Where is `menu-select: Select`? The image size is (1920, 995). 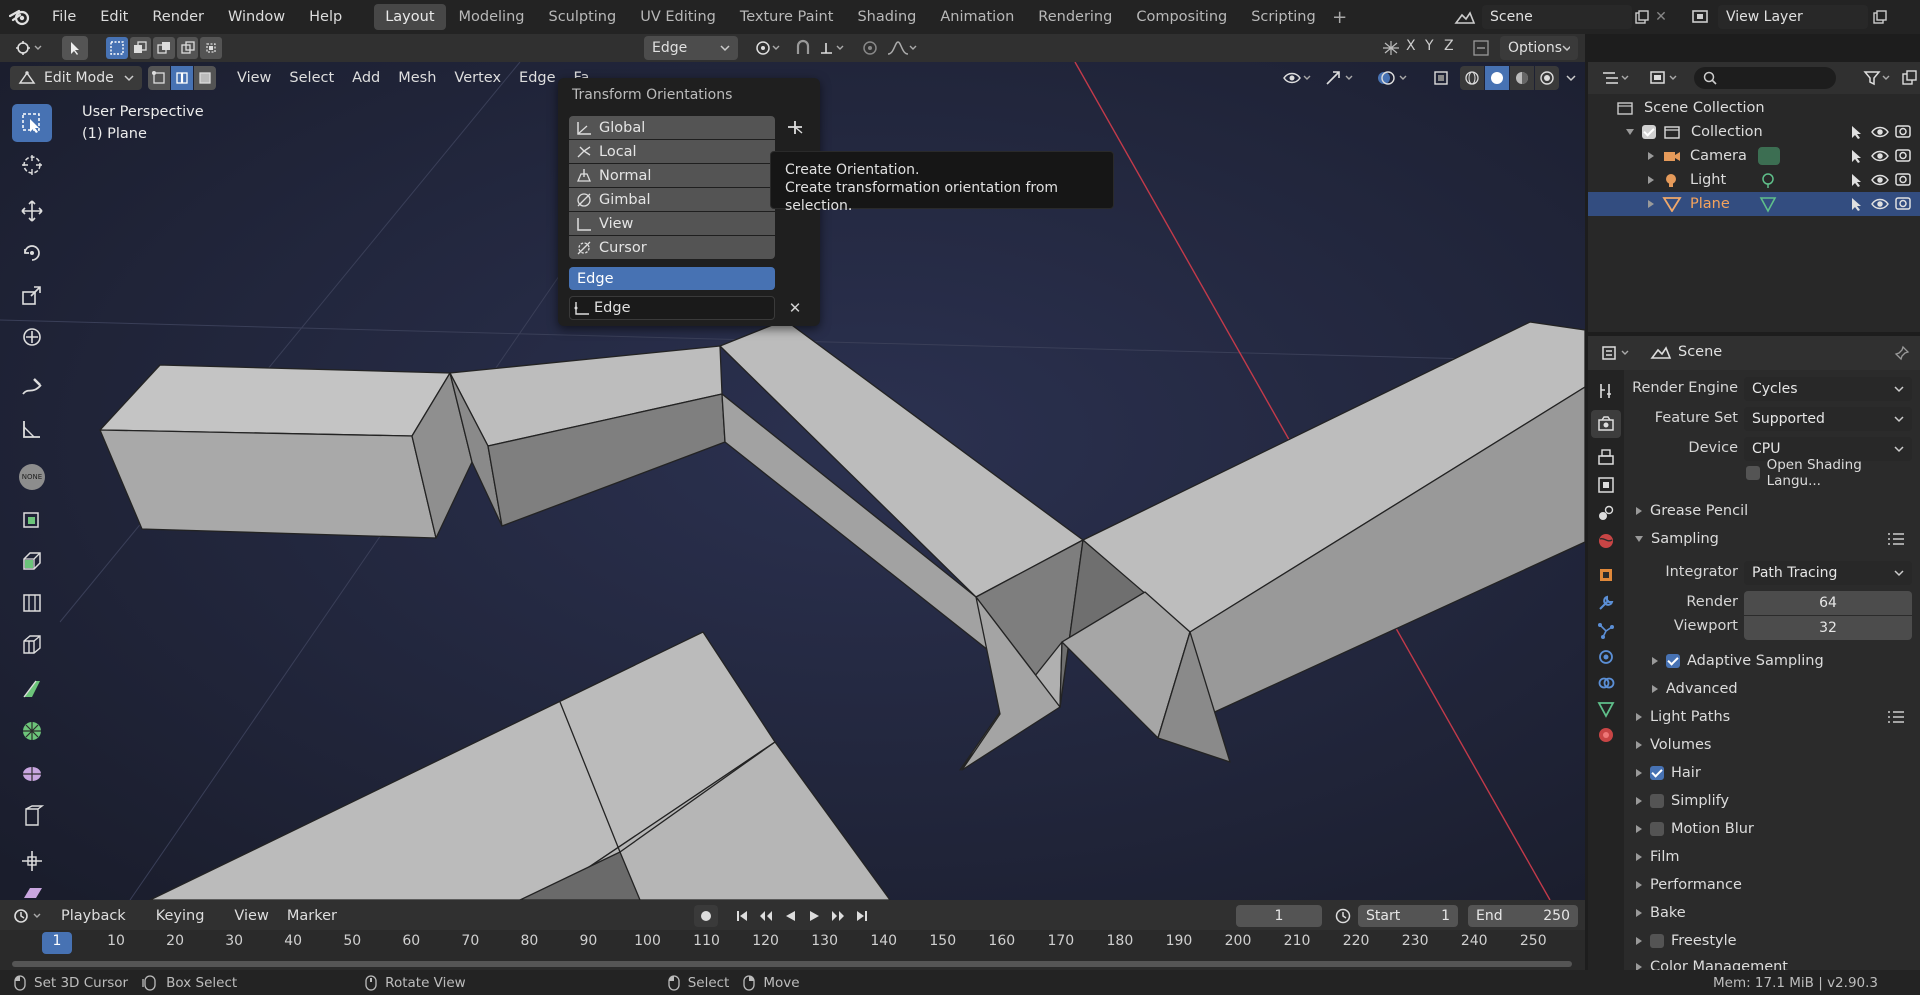 menu-select: Select is located at coordinates (311, 78).